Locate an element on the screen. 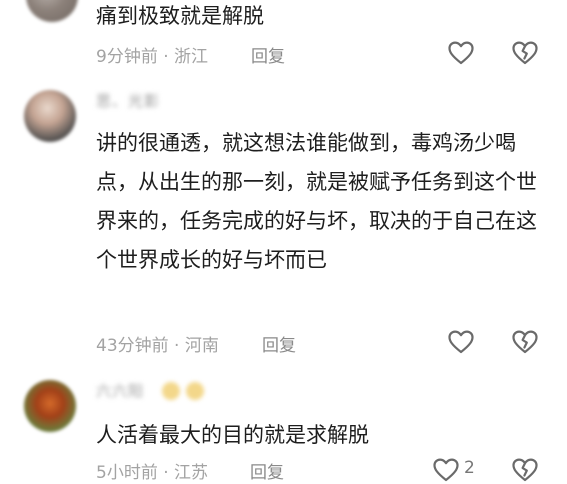  comment-username: 六六阳 is located at coordinates (120, 390).